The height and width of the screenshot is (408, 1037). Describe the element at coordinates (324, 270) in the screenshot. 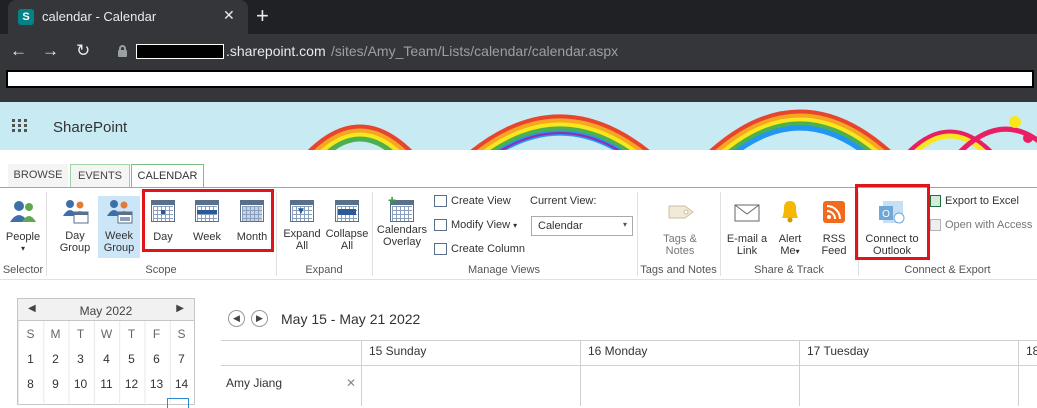

I see `group-label-expand: Expand` at that location.